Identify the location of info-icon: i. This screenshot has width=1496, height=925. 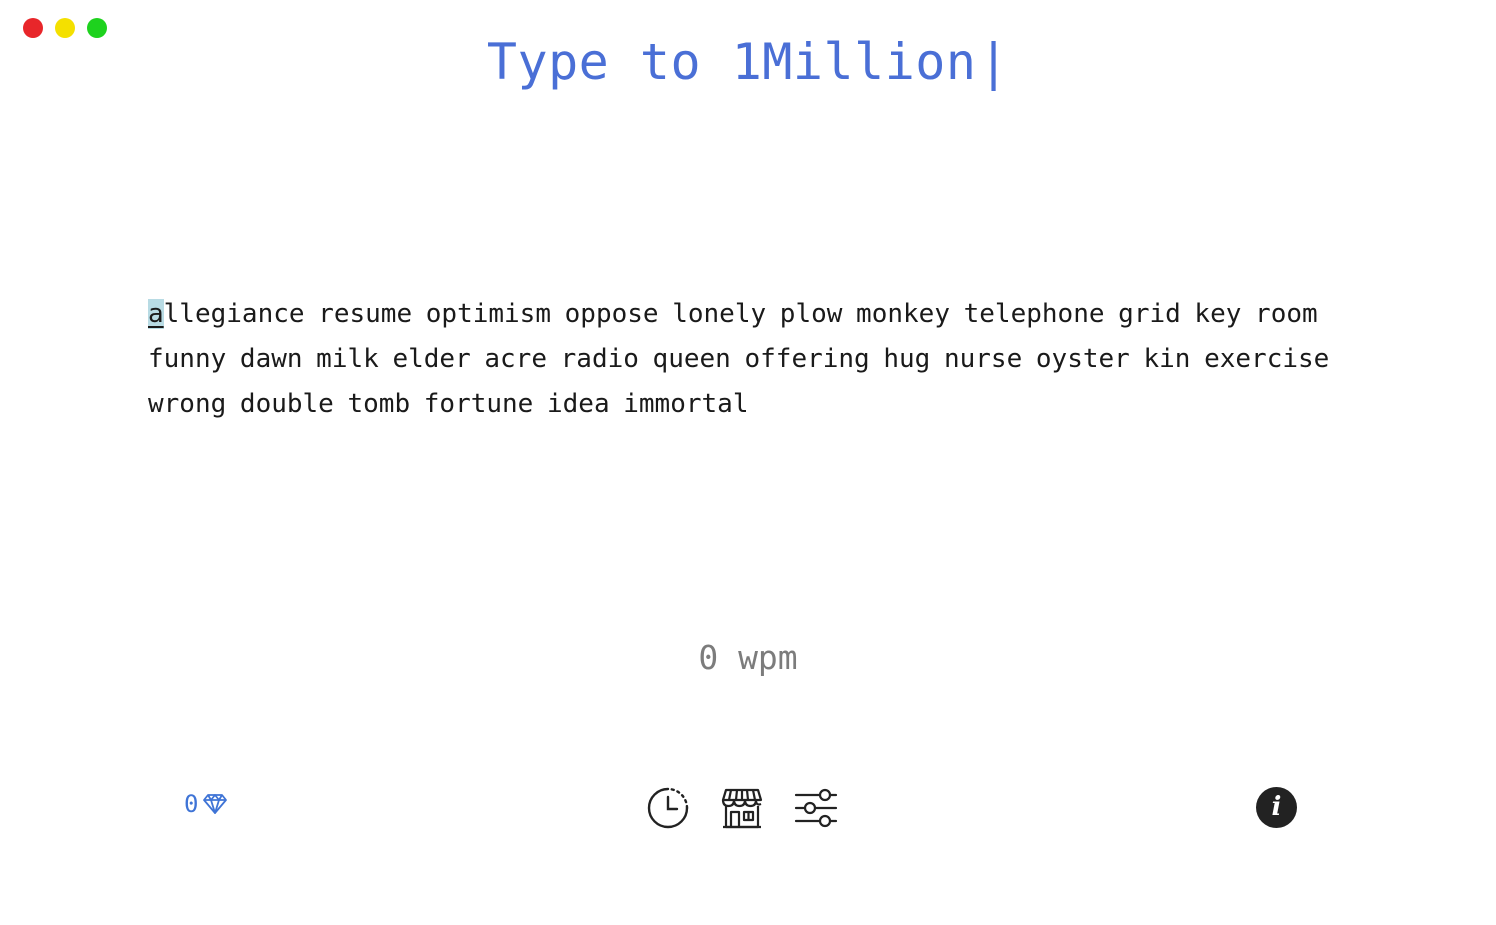
(1276, 807).